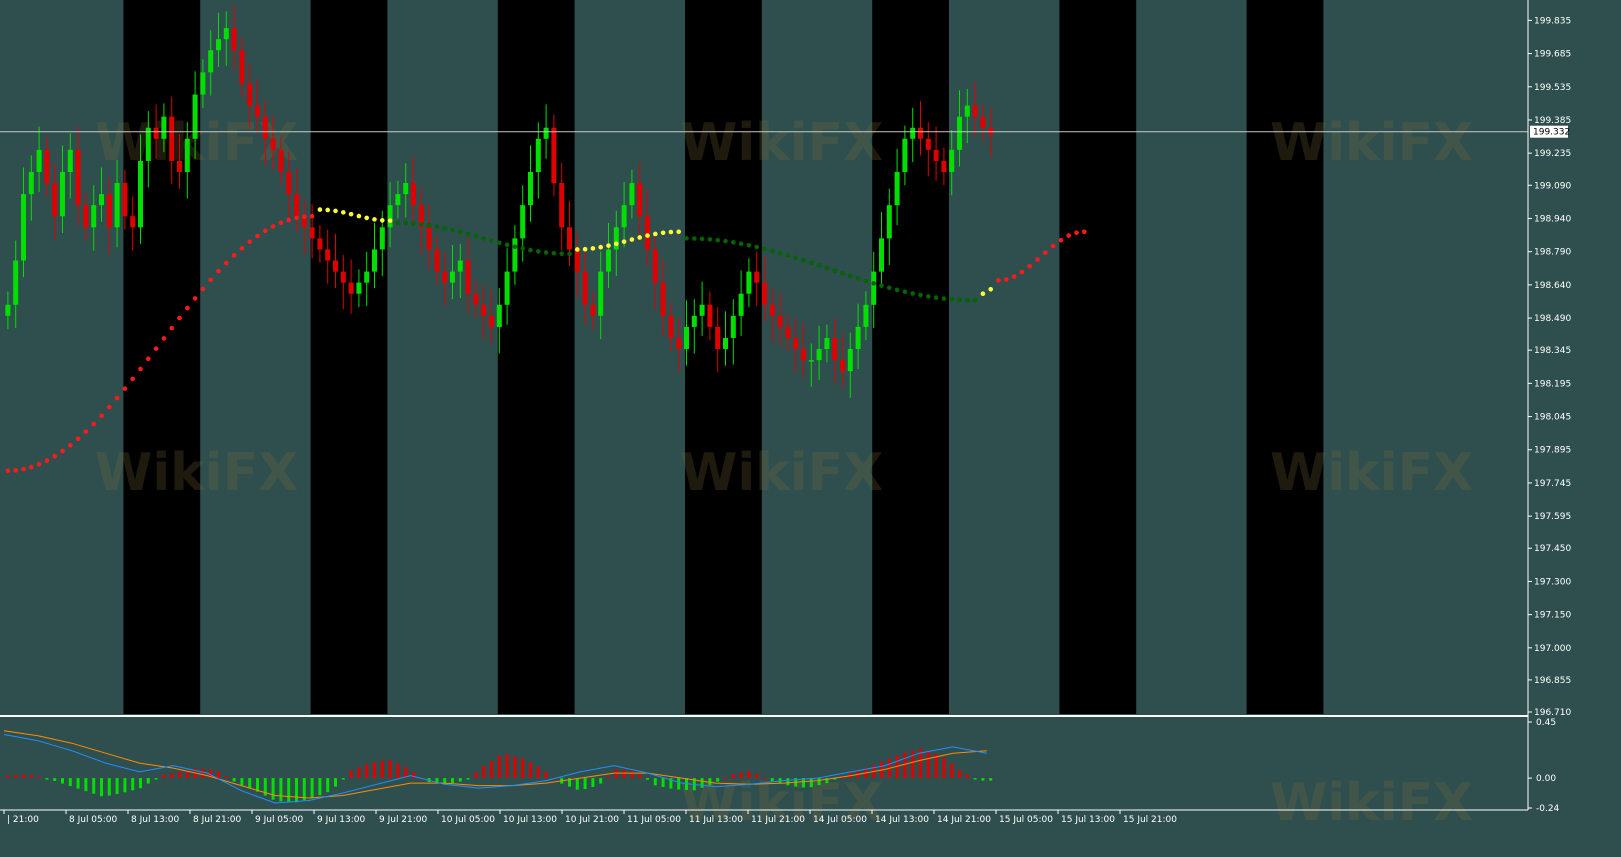 The width and height of the screenshot is (1621, 857). I want to click on time-tick-label: 10 Jul 21:00, so click(592, 820).